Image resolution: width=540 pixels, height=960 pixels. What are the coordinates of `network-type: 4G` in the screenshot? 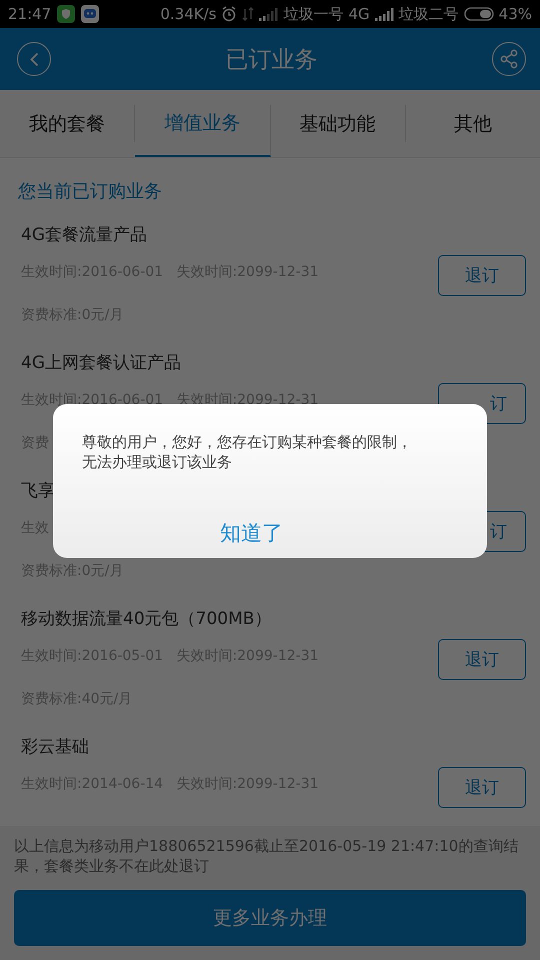 It's located at (359, 14).